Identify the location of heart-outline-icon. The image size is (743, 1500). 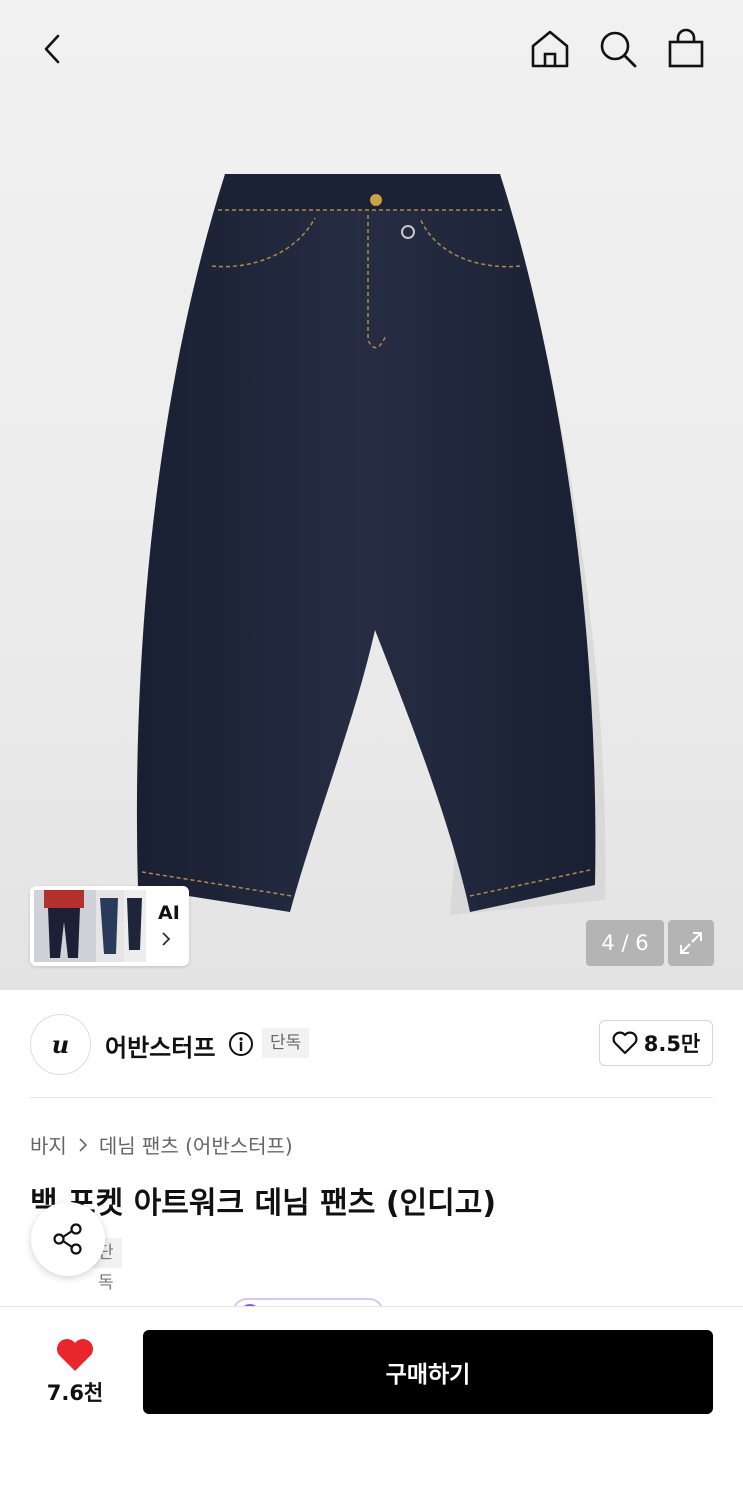
(625, 1043).